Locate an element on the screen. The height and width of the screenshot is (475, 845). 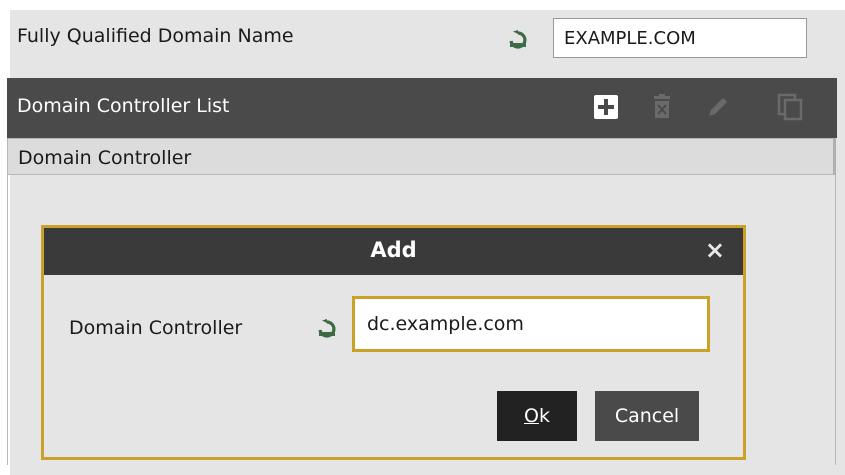
list-header: Domain Controller List is located at coordinates (422, 108).